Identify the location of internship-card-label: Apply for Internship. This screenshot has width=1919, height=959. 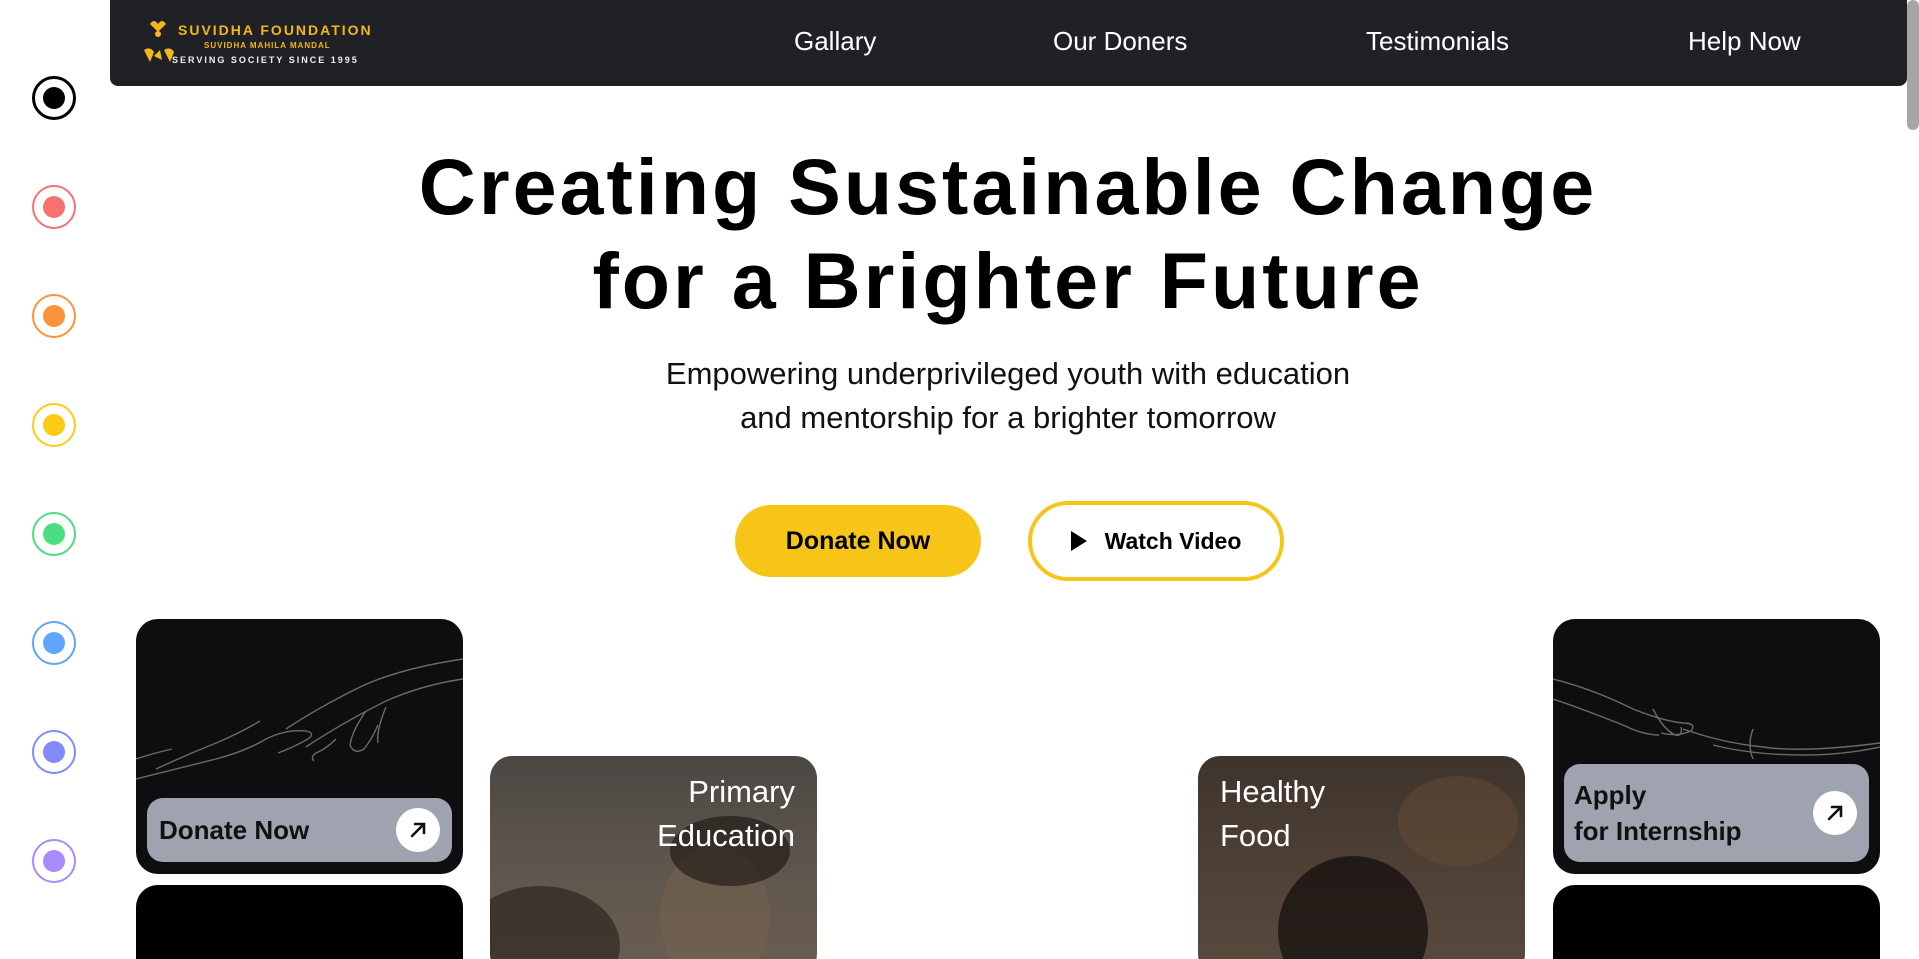
(1658, 813).